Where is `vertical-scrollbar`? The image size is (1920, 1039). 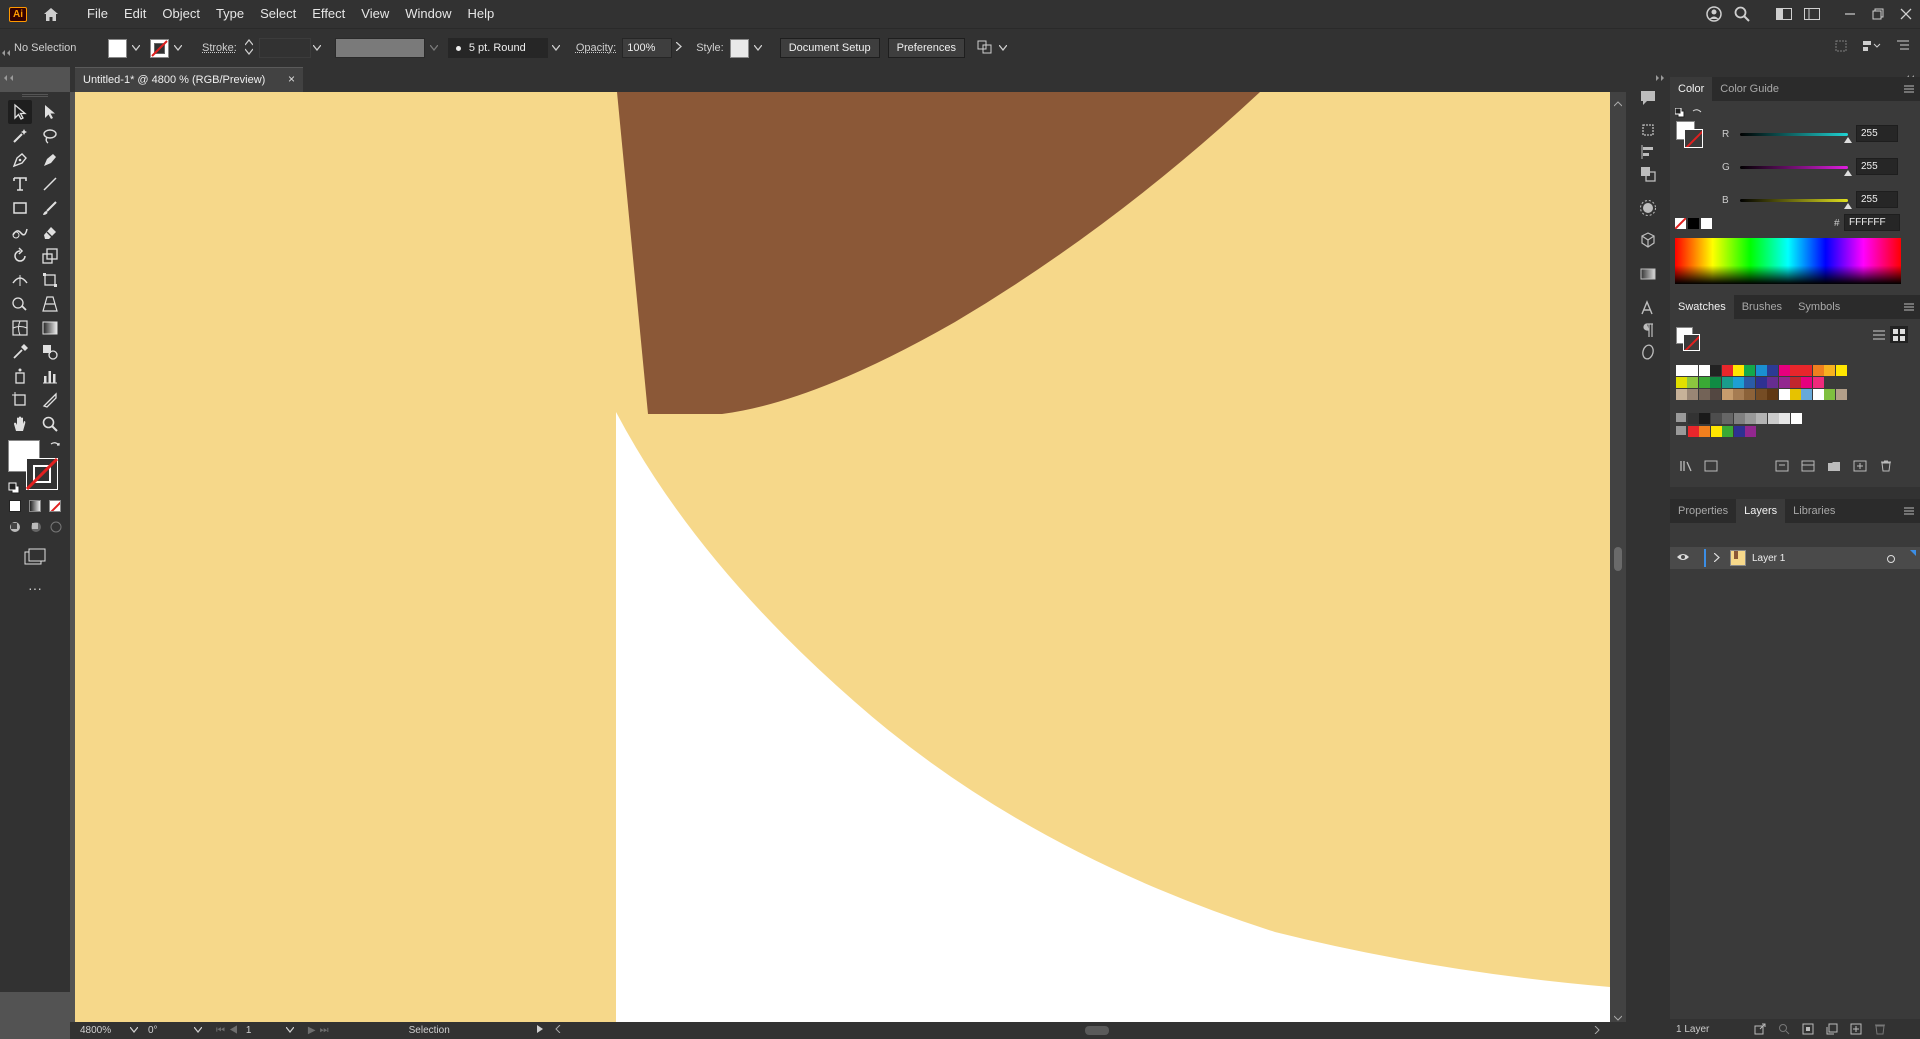
vertical-scrollbar is located at coordinates (1618, 557).